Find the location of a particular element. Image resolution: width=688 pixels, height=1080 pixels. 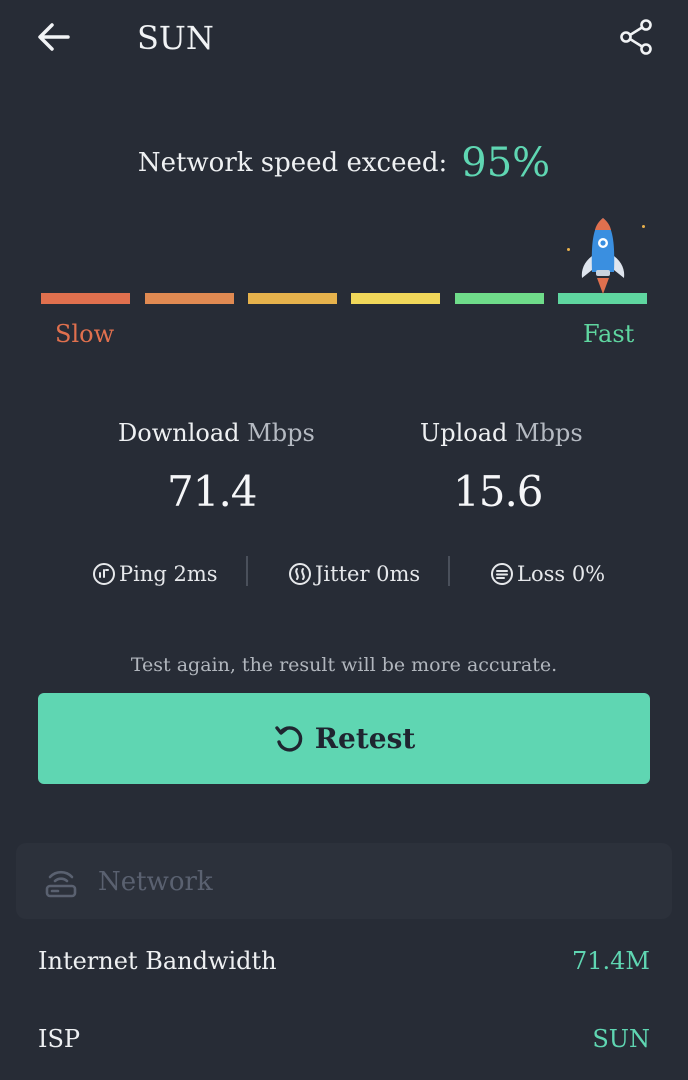

download-value: 71.4 is located at coordinates (212, 491).